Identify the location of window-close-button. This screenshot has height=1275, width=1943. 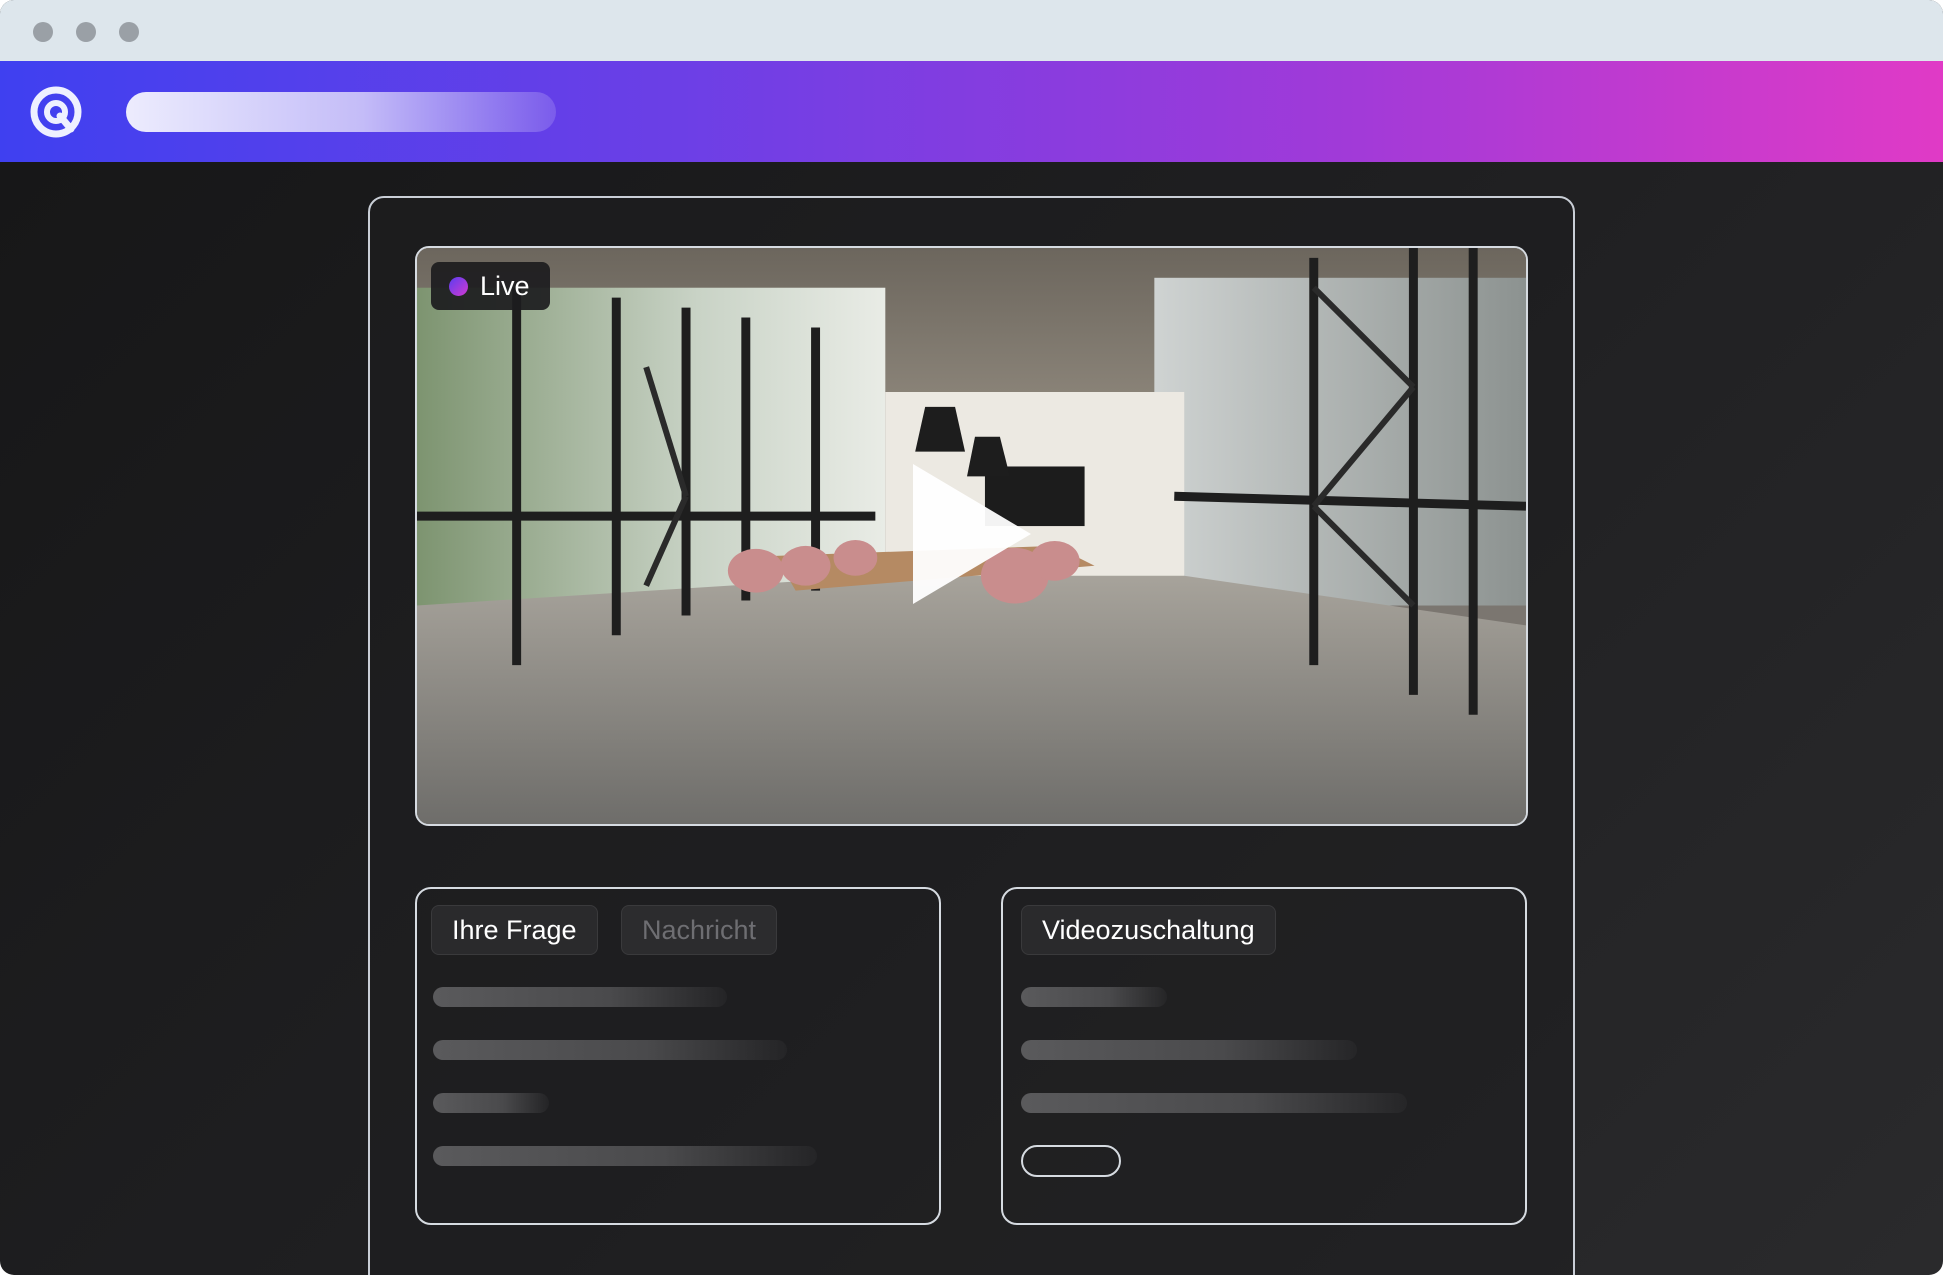
(43, 32).